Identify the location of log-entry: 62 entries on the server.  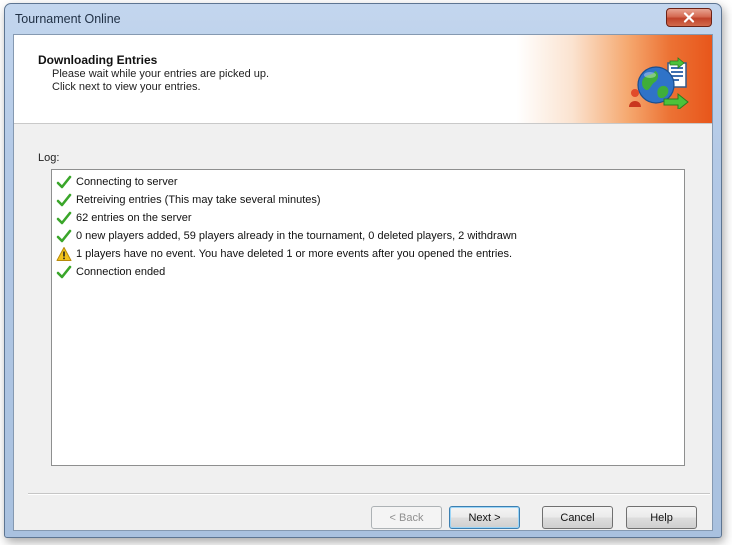
(124, 218).